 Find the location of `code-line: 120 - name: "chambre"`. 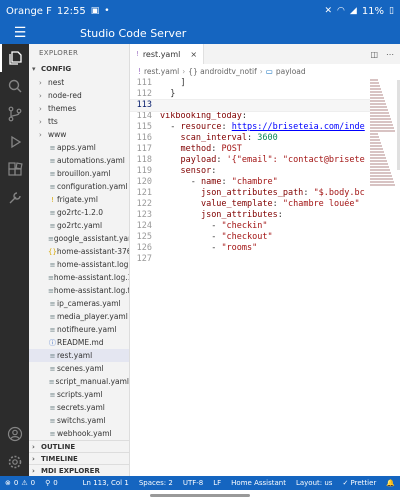

code-line: 120 - name: "chambre" is located at coordinates (250, 182).